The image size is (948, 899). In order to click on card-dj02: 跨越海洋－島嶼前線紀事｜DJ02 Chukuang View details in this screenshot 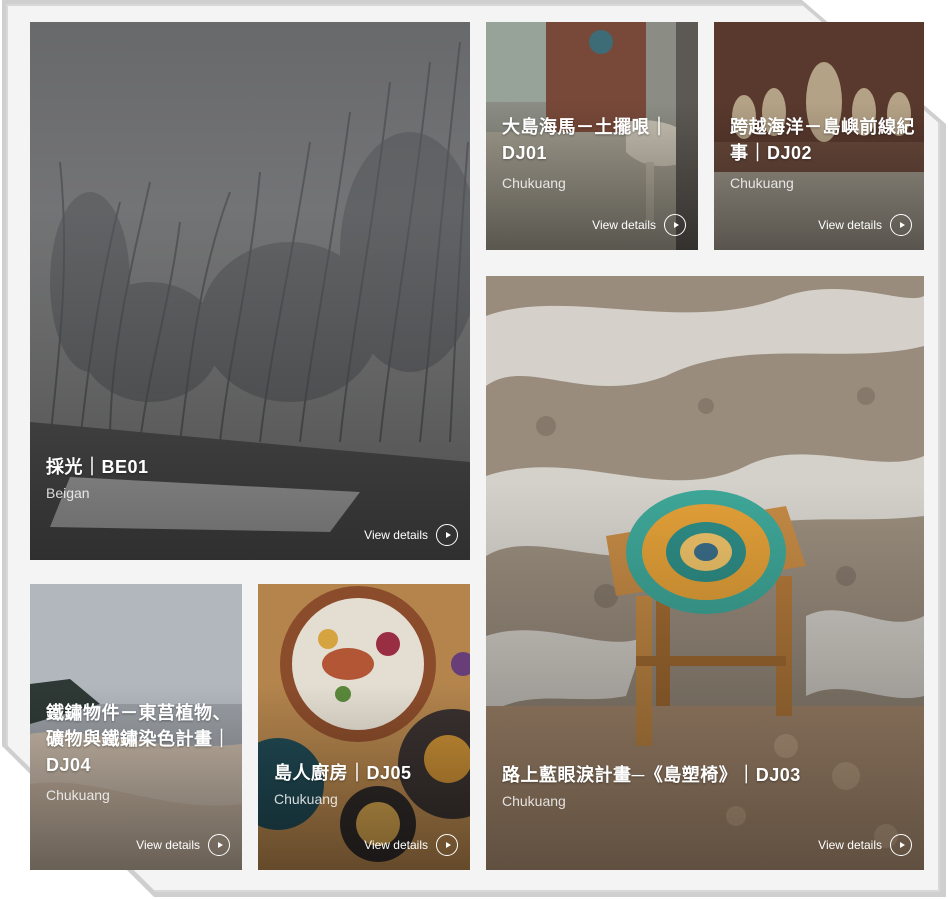, I will do `click(819, 136)`.